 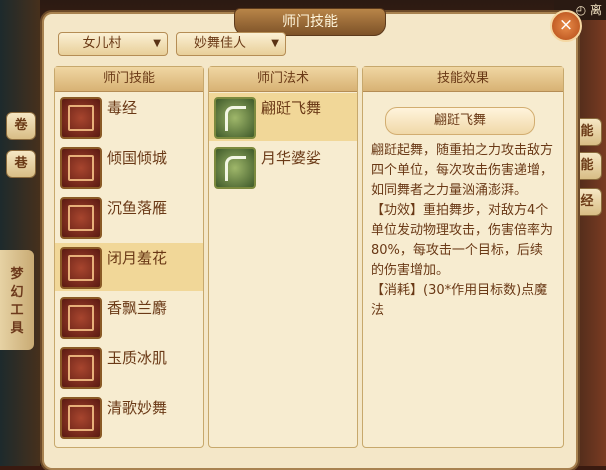 I want to click on category-dropdown-value: 妙舞佳人, so click(x=219, y=43).